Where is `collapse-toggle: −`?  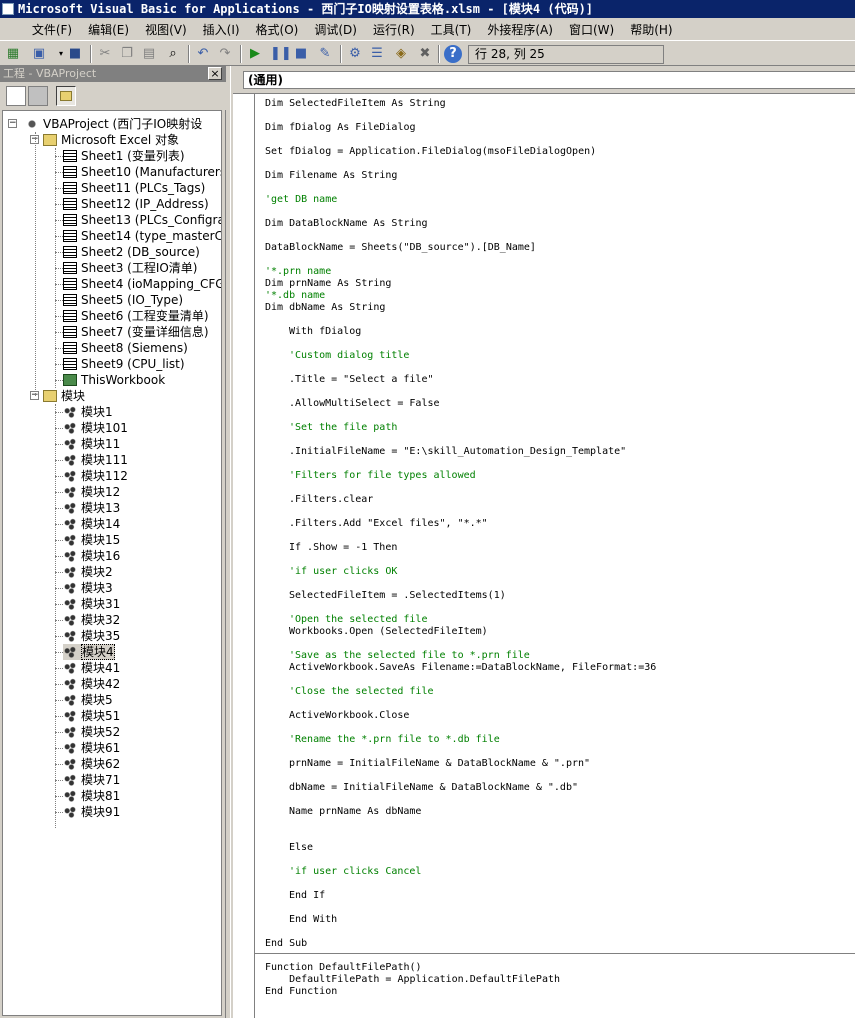 collapse-toggle: − is located at coordinates (12, 123).